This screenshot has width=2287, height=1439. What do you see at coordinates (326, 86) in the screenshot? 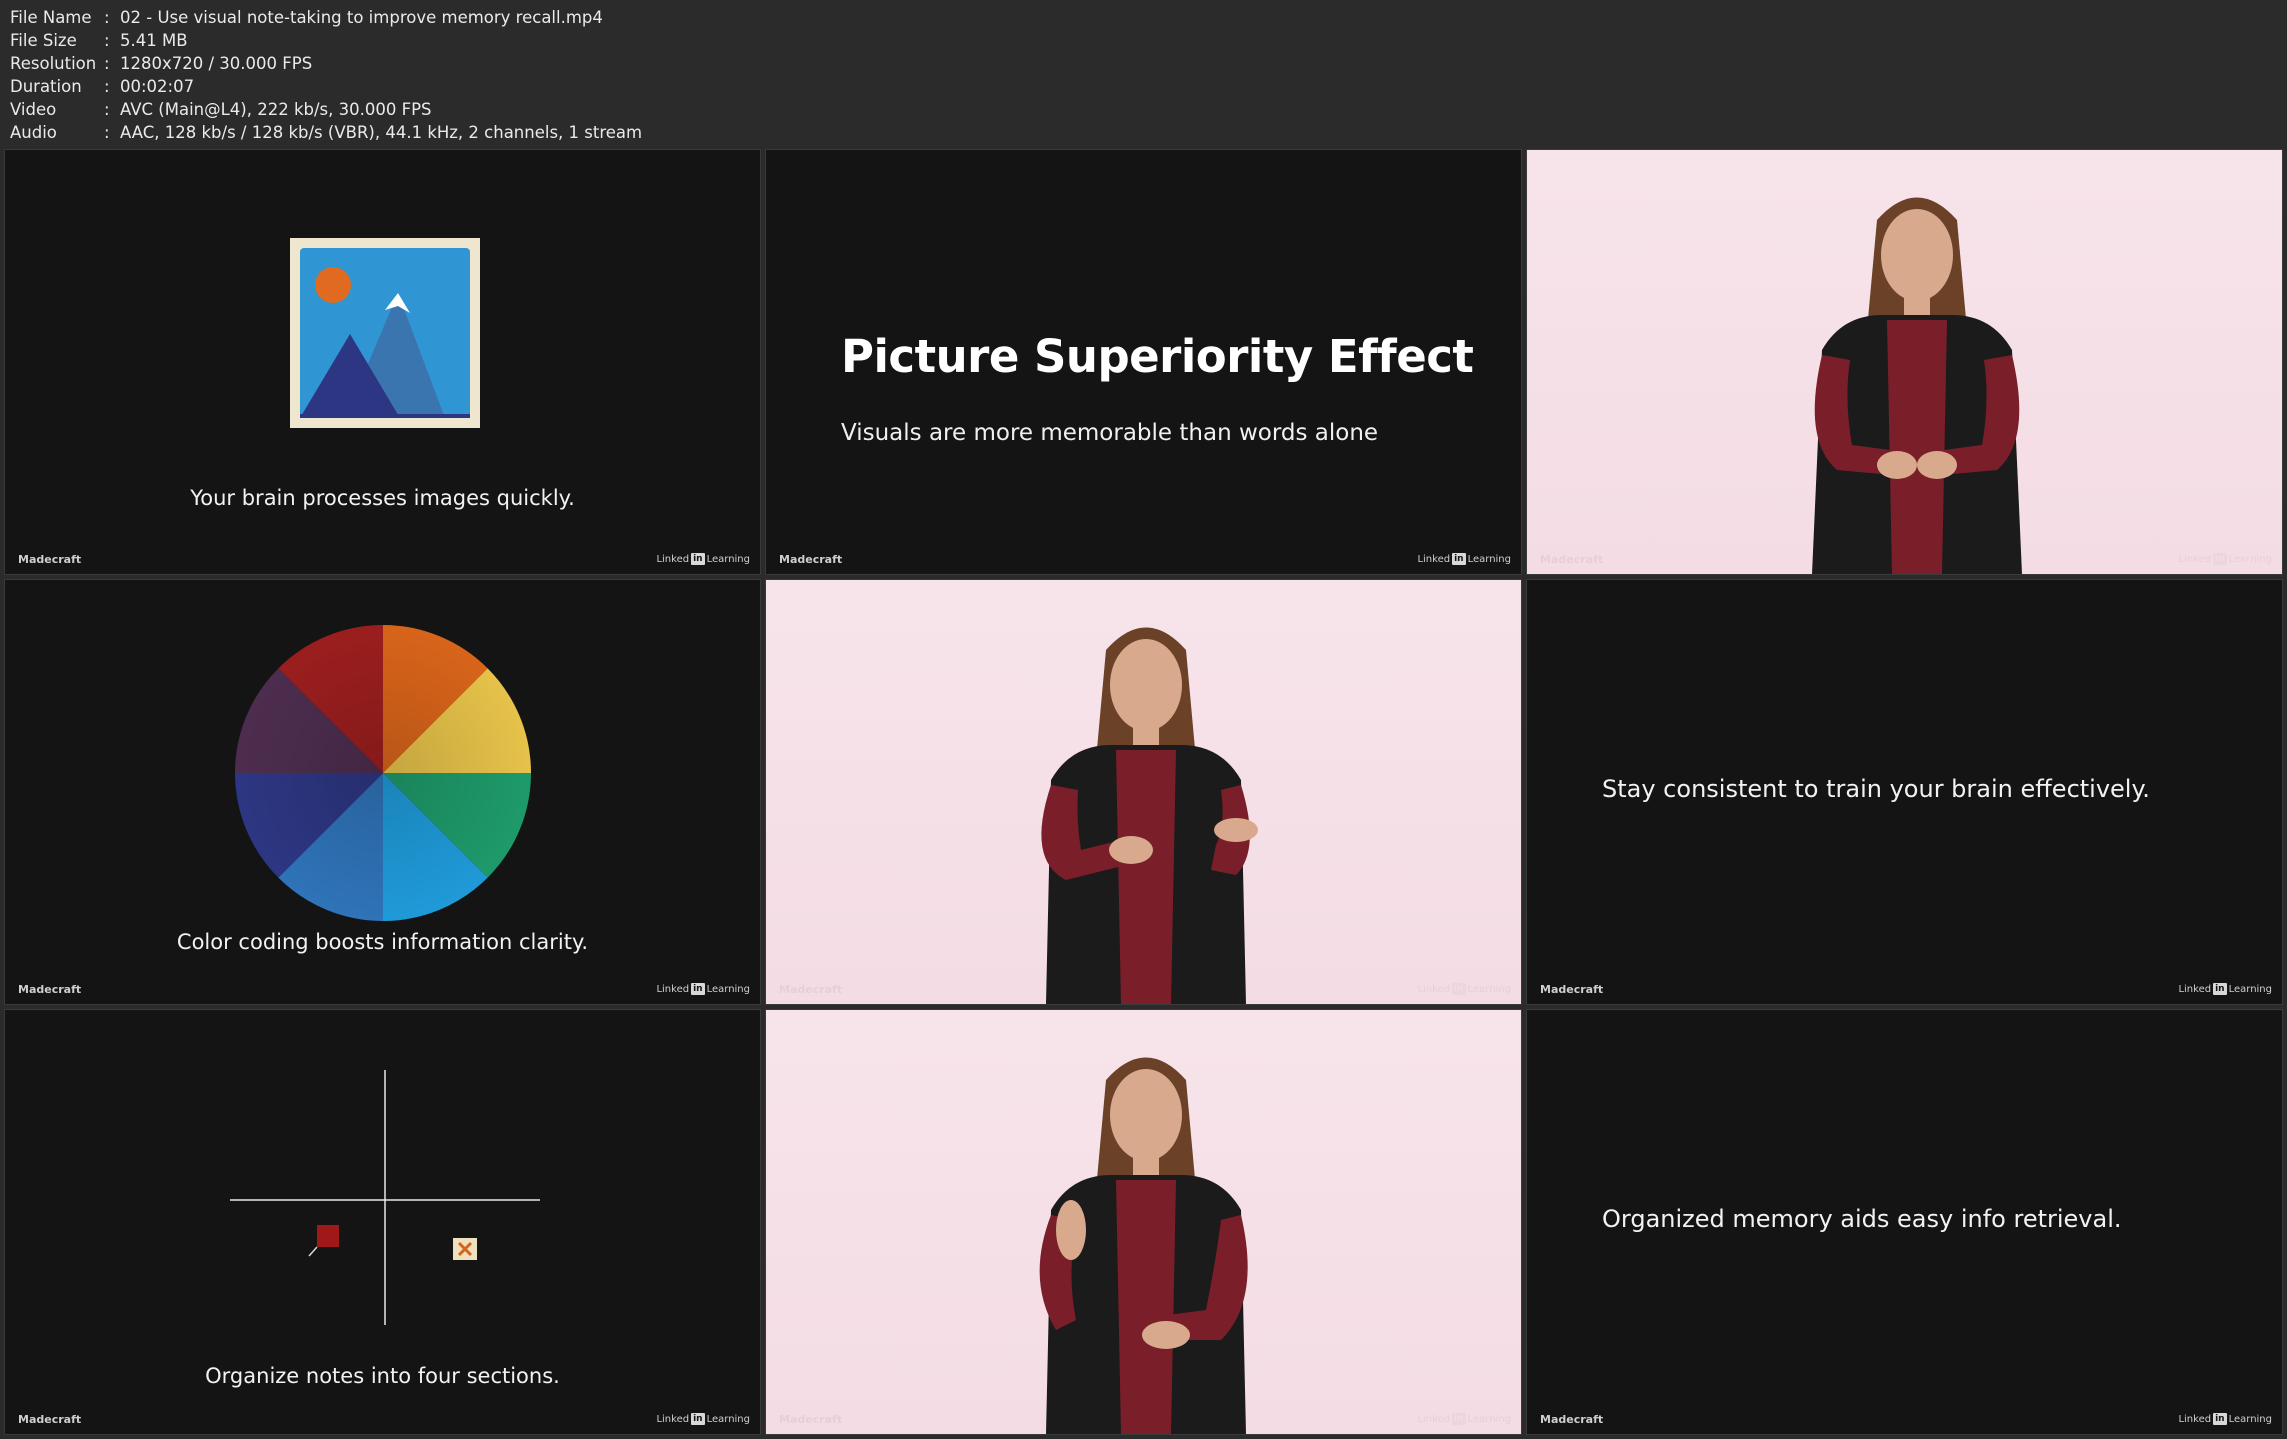
I see `meta-row-duration: Duration : 00:02:07` at bounding box center [326, 86].